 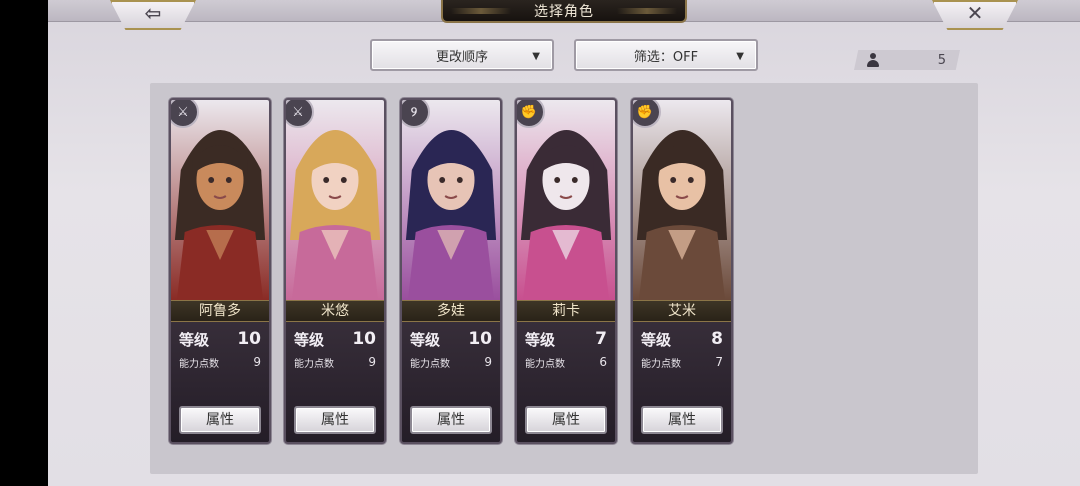 What do you see at coordinates (717, 339) in the screenshot?
I see `level-value: 8` at bounding box center [717, 339].